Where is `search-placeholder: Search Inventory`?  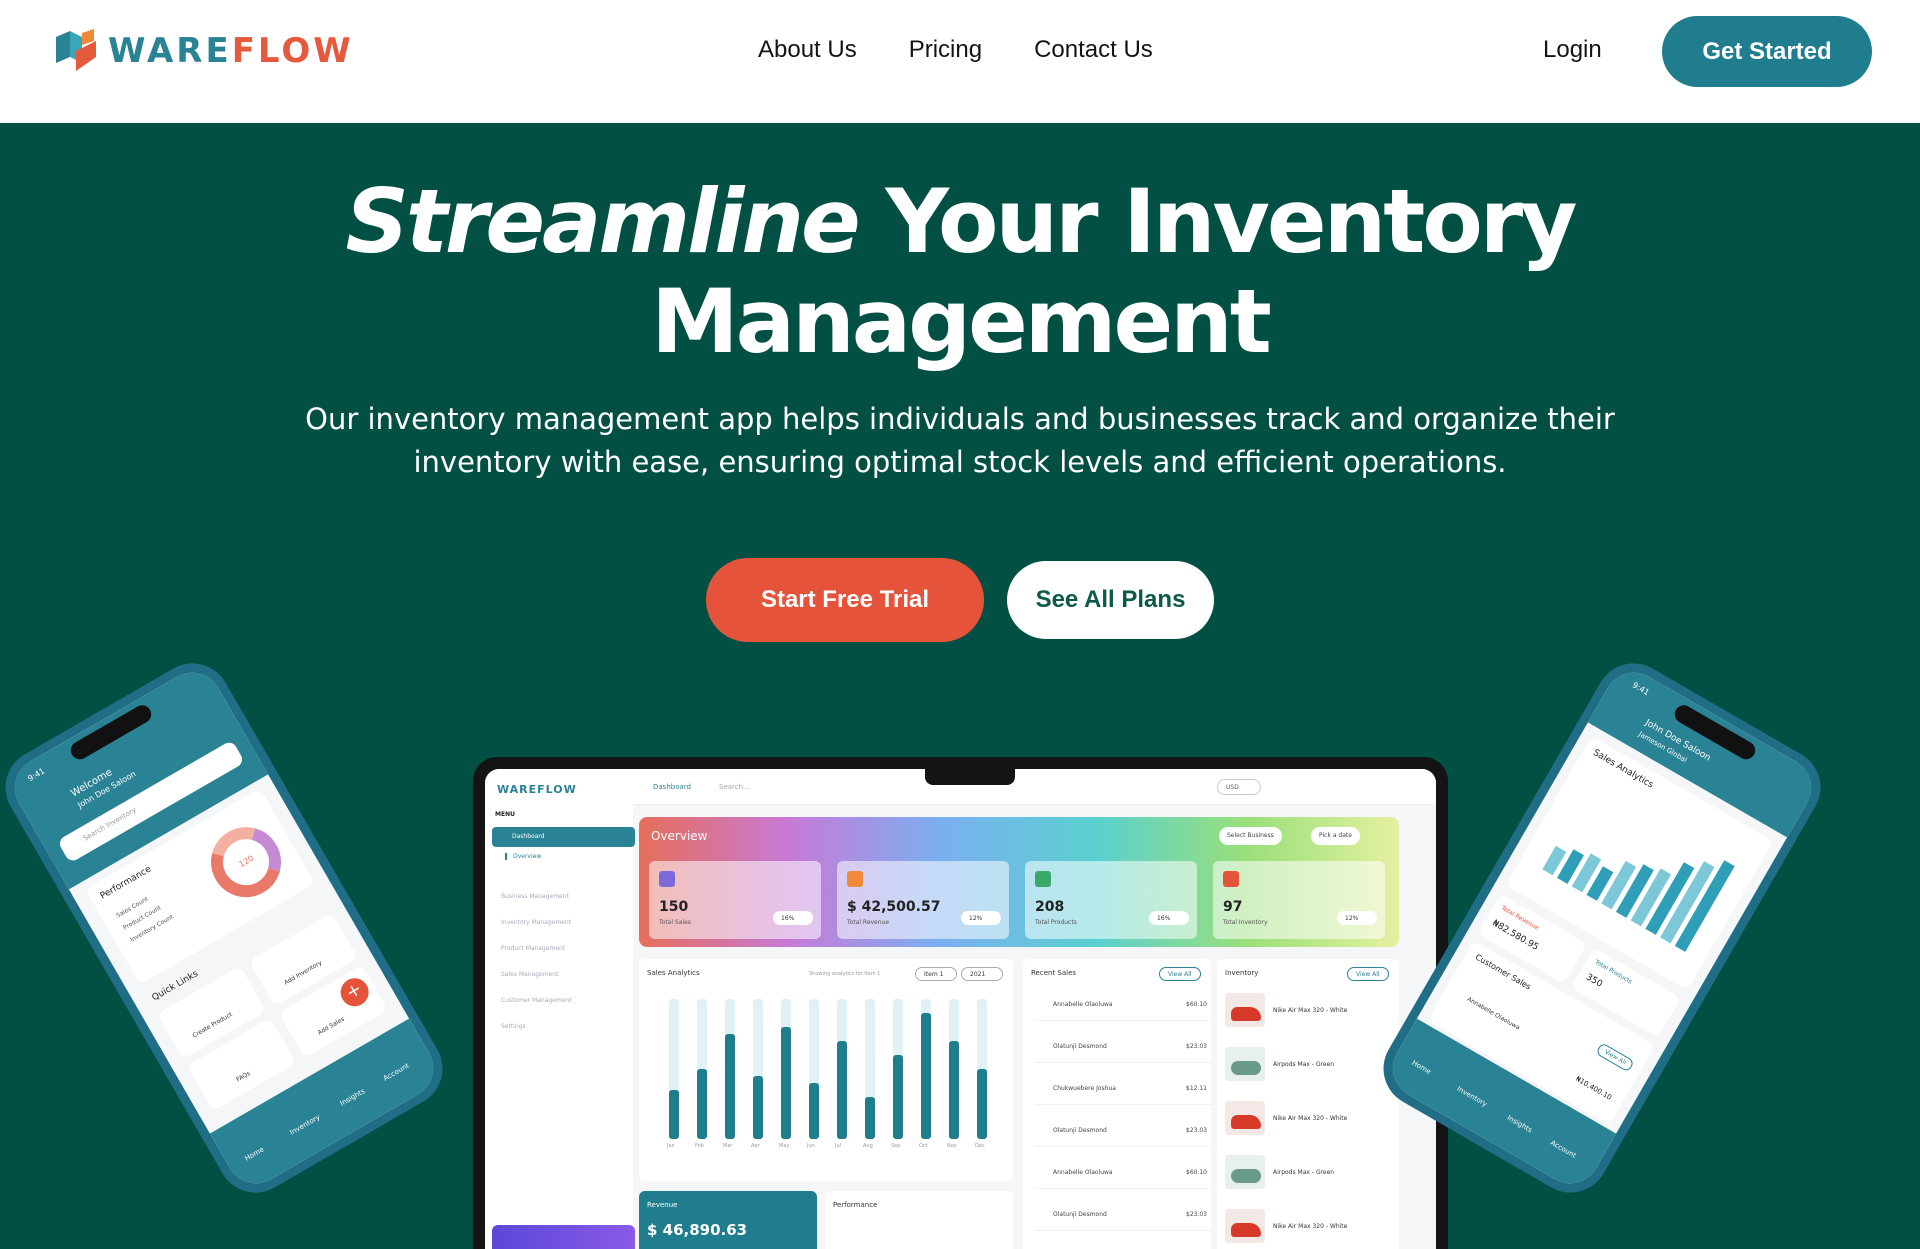
search-placeholder: Search Inventory is located at coordinates (109, 824).